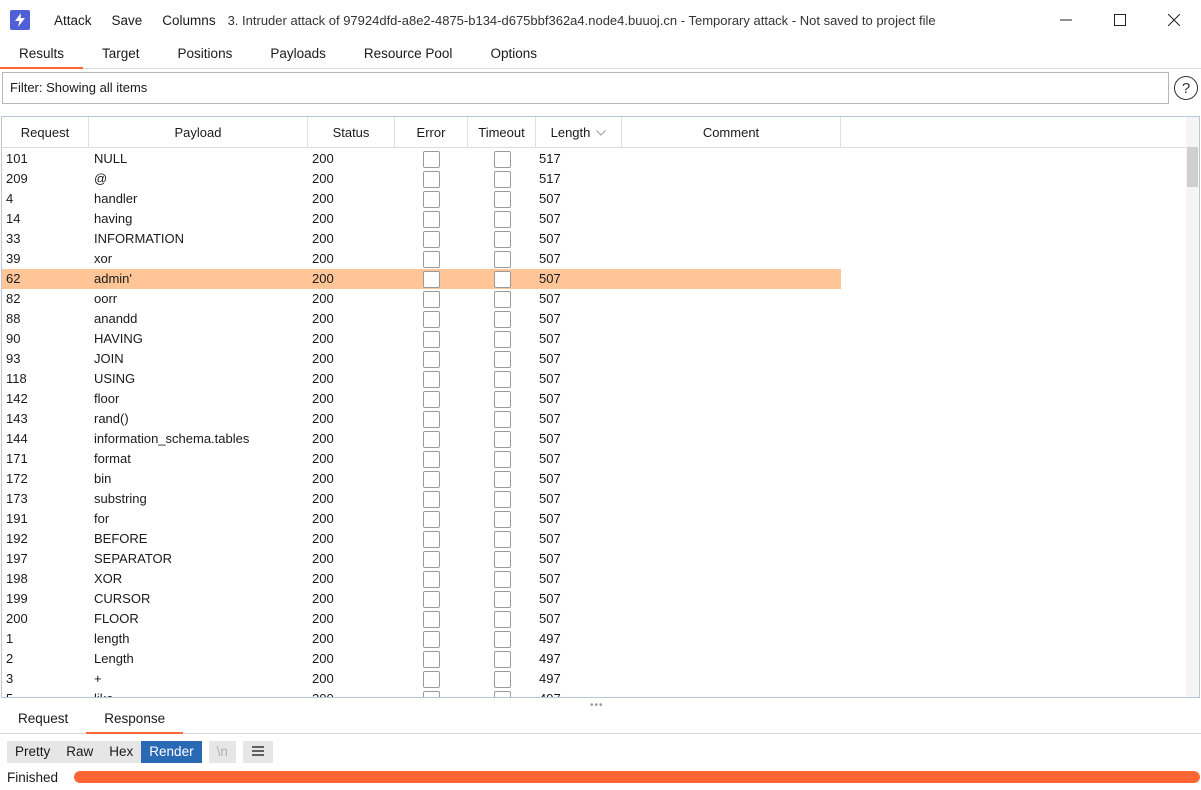  Describe the element at coordinates (595, 419) in the screenshot. I see `table-row: 143 rand() 200 507` at that location.